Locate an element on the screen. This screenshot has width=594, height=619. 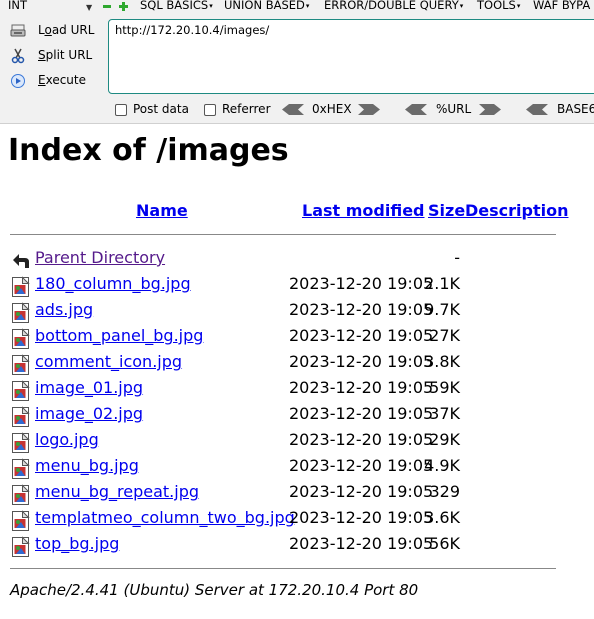
load-url-label: Load URL is located at coordinates (66, 30).